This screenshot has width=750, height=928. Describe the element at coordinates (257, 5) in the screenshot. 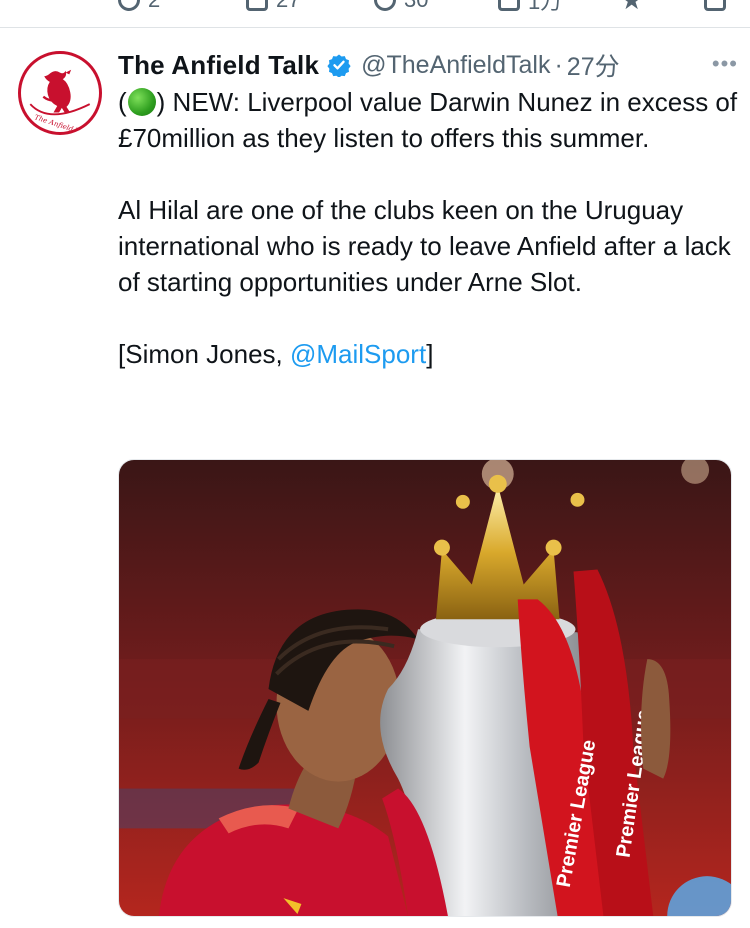

I see `retweet-icon` at that location.